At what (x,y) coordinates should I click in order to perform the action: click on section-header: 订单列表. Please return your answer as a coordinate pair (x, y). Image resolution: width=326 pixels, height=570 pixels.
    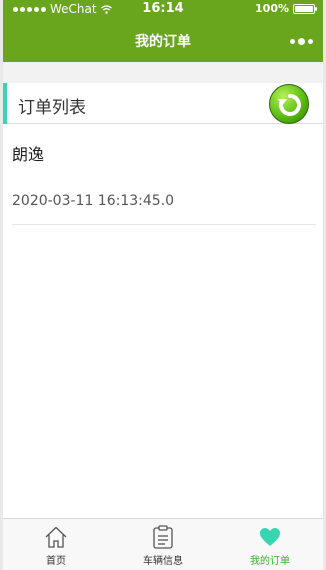
    Looking at the image, I should click on (163, 103).